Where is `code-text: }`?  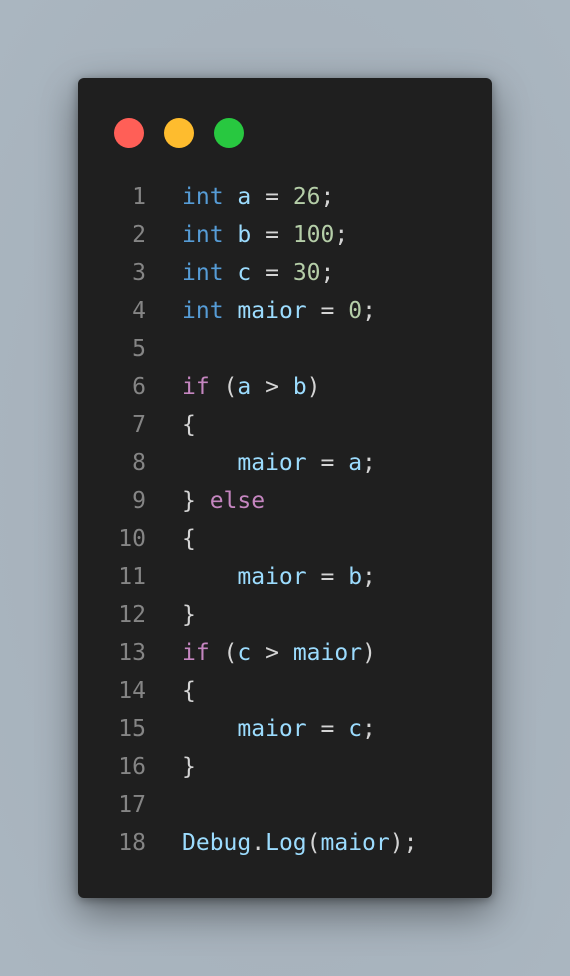 code-text: } is located at coordinates (189, 767).